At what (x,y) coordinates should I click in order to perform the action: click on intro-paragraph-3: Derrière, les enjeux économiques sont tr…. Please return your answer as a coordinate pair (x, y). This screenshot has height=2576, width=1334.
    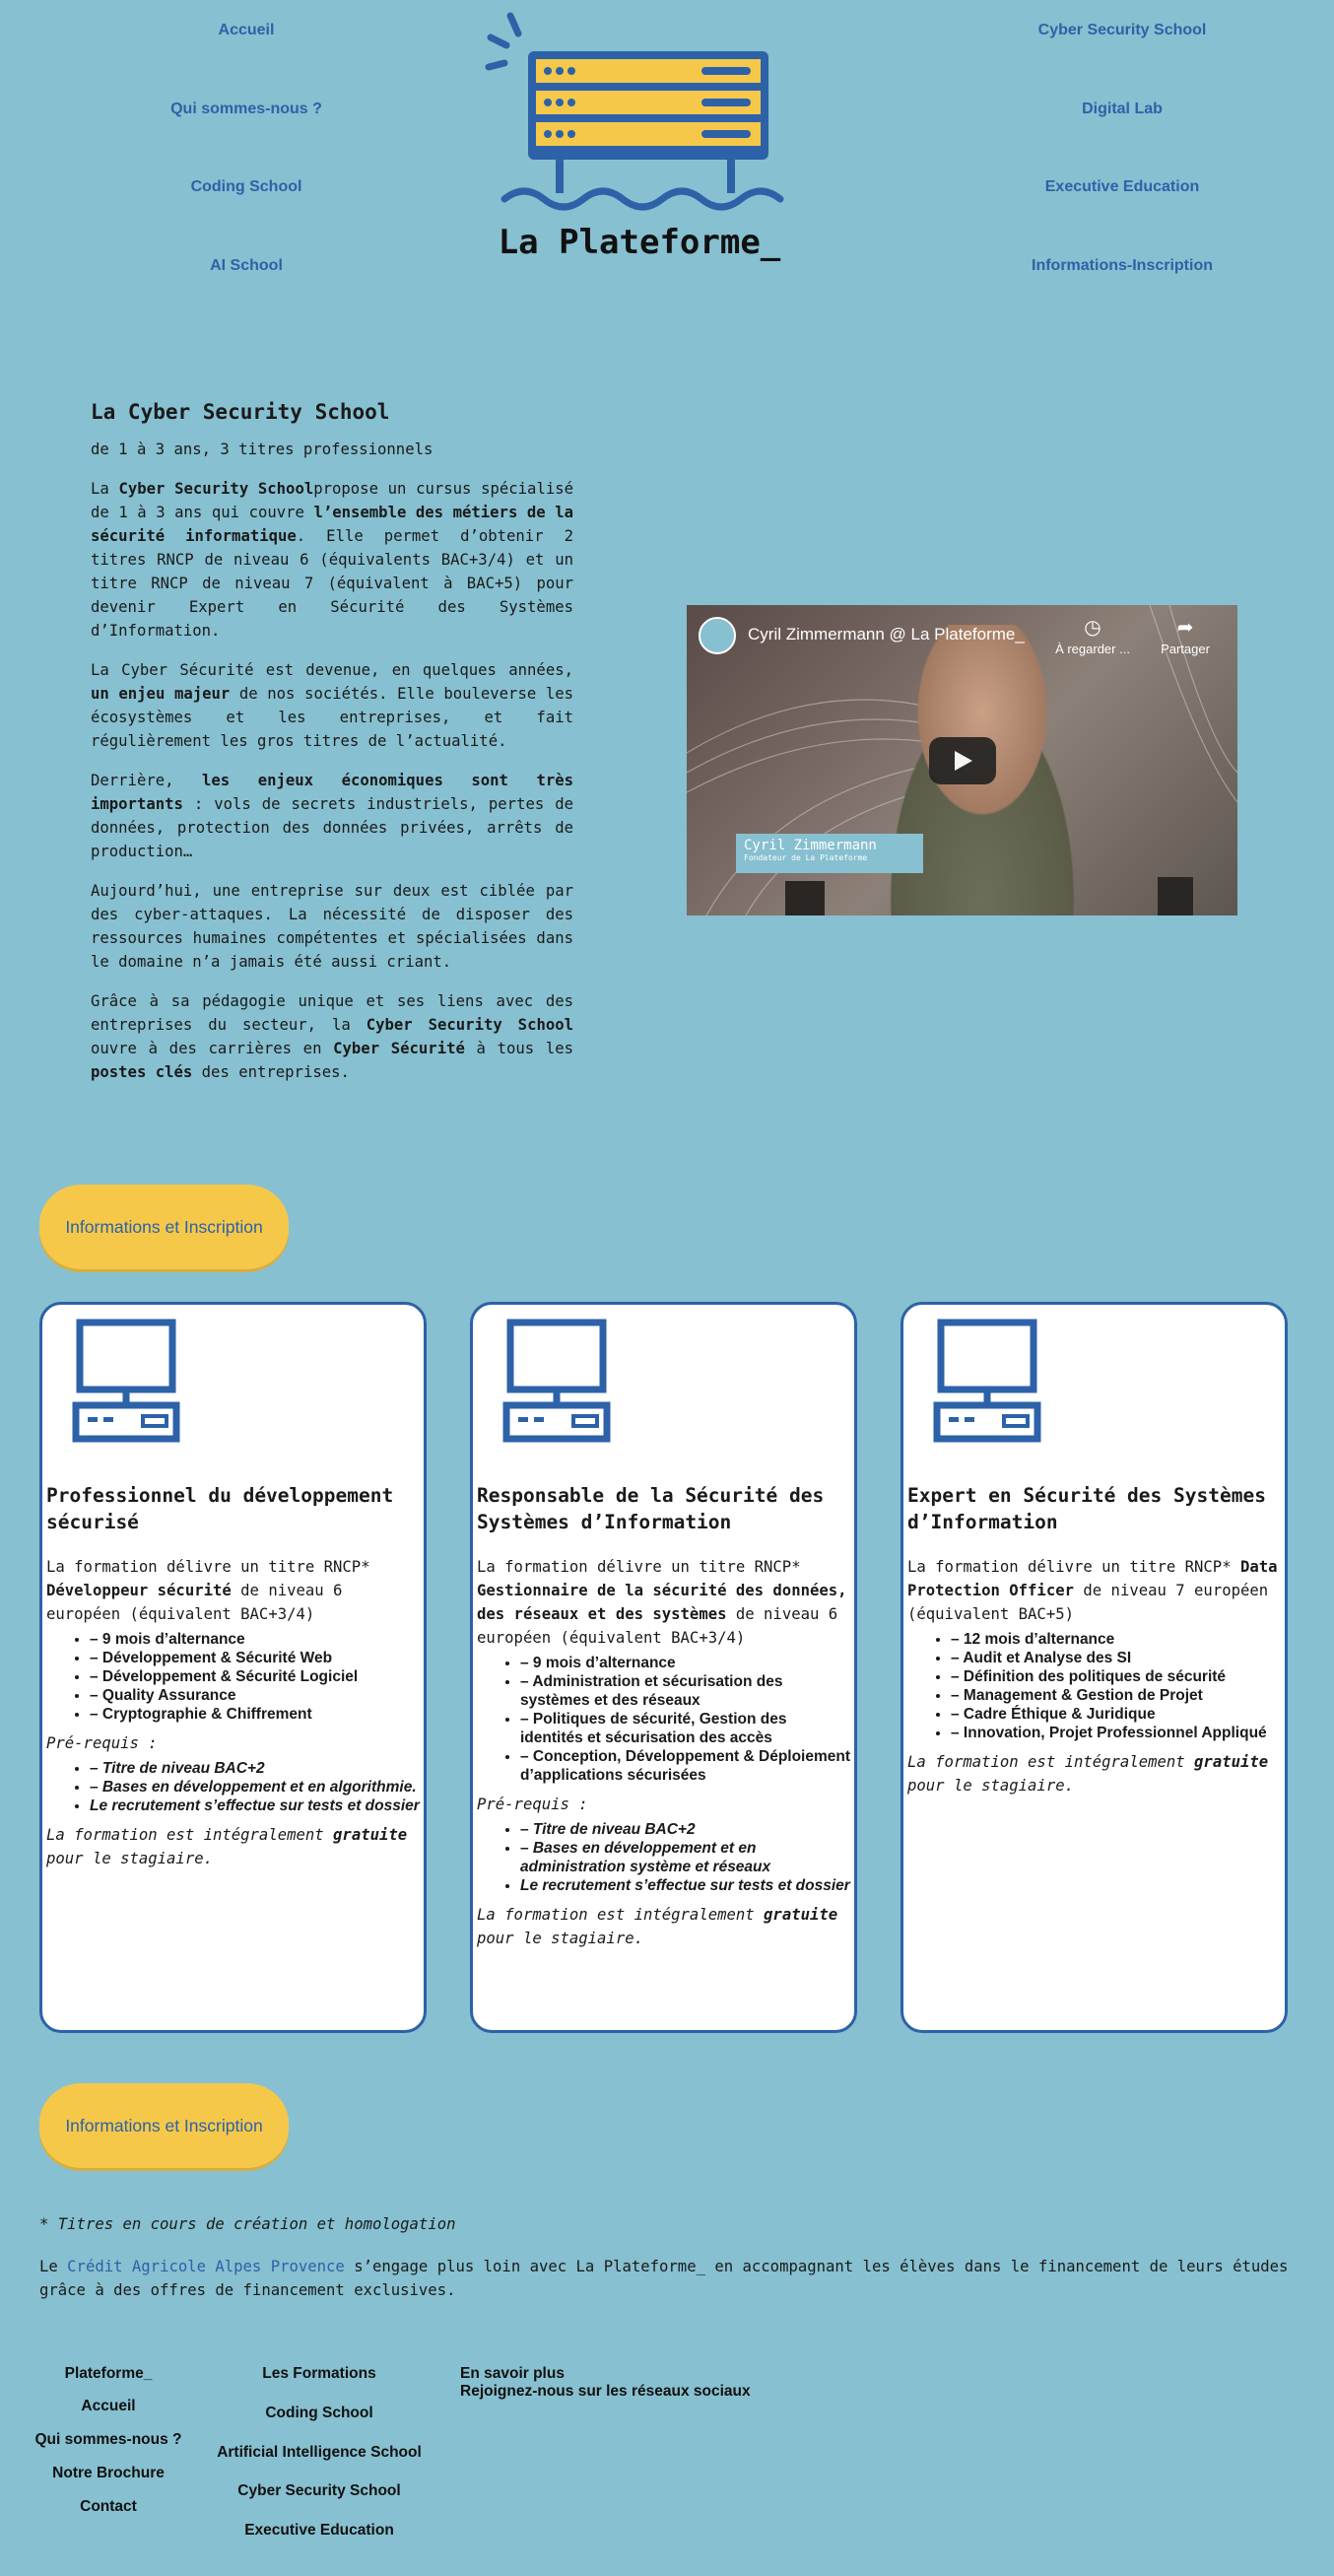
    Looking at the image, I should click on (332, 816).